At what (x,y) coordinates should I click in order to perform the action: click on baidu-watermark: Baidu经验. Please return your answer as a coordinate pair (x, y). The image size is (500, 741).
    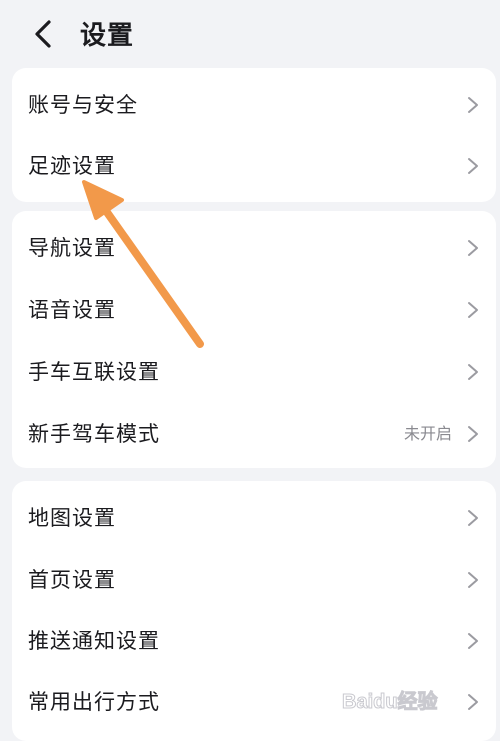
    Looking at the image, I should click on (417, 701).